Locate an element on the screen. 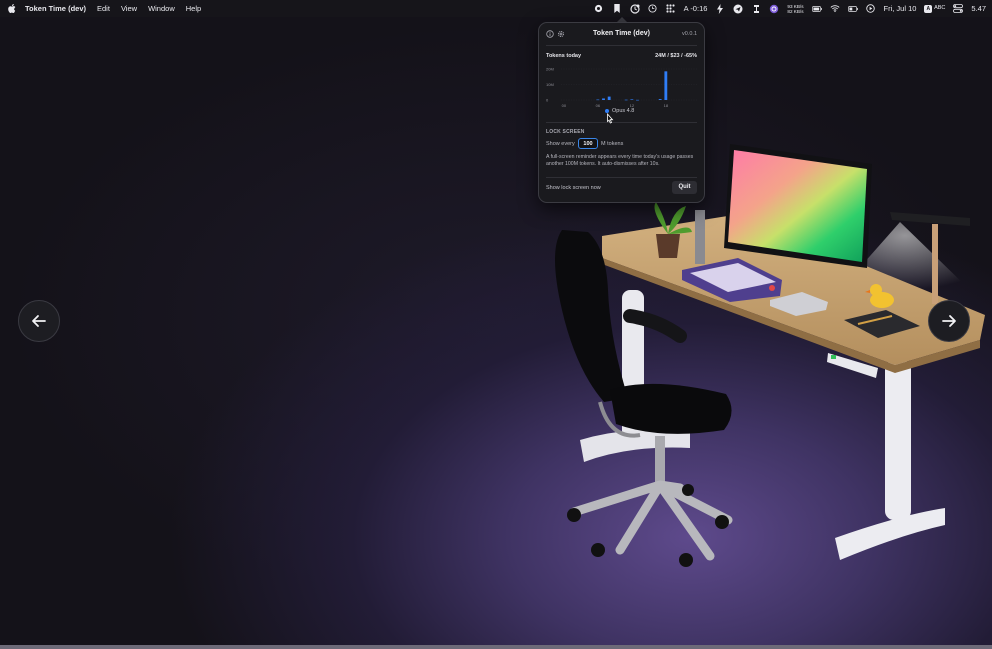 This screenshot has height=649, width=992. net-down-value: 82 KB/s is located at coordinates (795, 11).